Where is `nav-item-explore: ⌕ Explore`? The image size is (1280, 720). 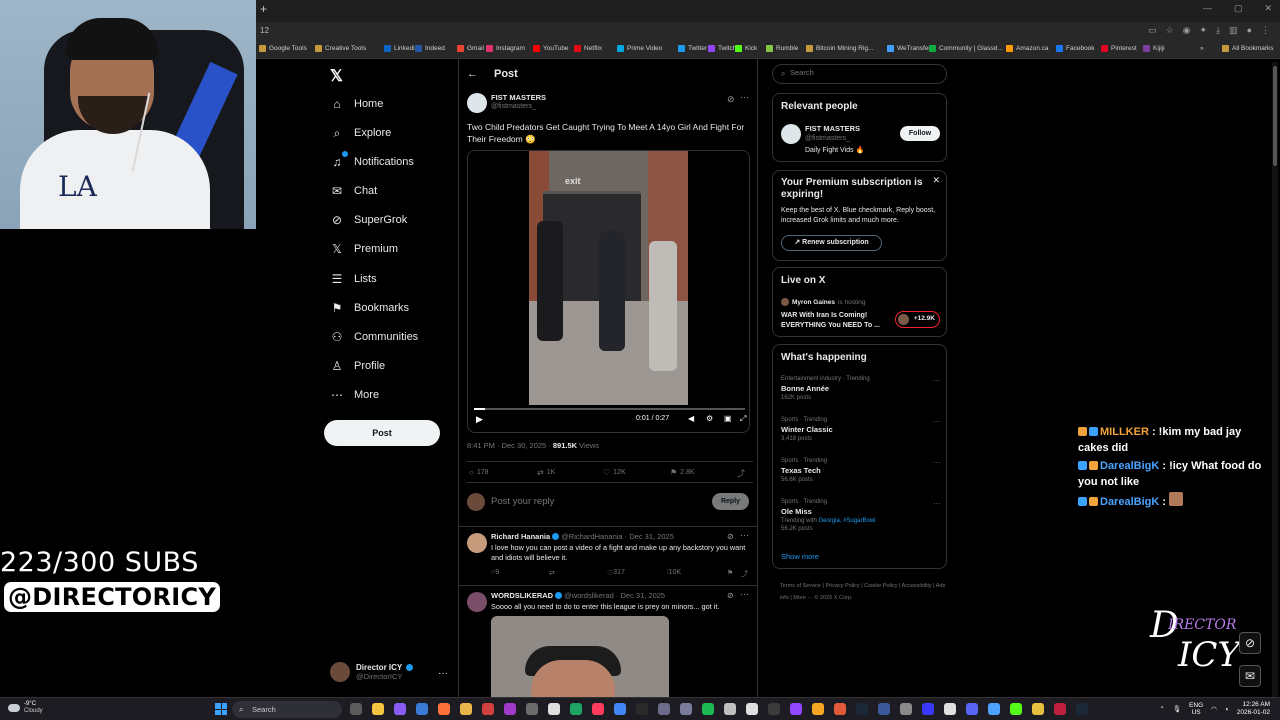
nav-item-explore: ⌕ Explore is located at coordinates (361, 133).